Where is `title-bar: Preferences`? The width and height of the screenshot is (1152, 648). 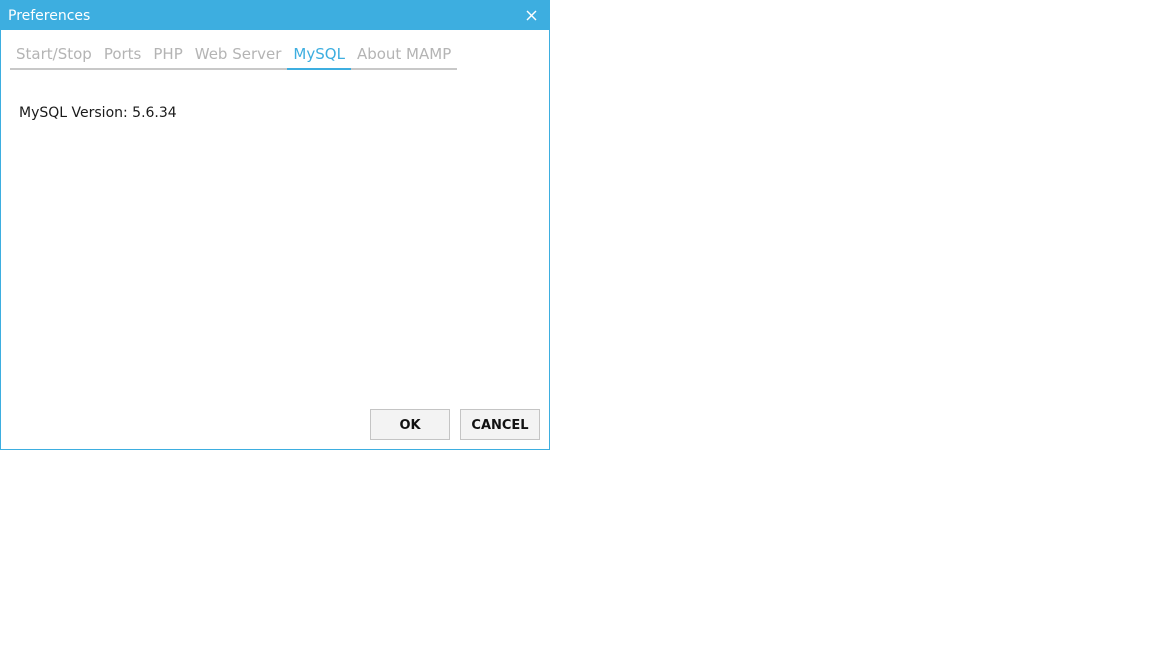 title-bar: Preferences is located at coordinates (275, 15).